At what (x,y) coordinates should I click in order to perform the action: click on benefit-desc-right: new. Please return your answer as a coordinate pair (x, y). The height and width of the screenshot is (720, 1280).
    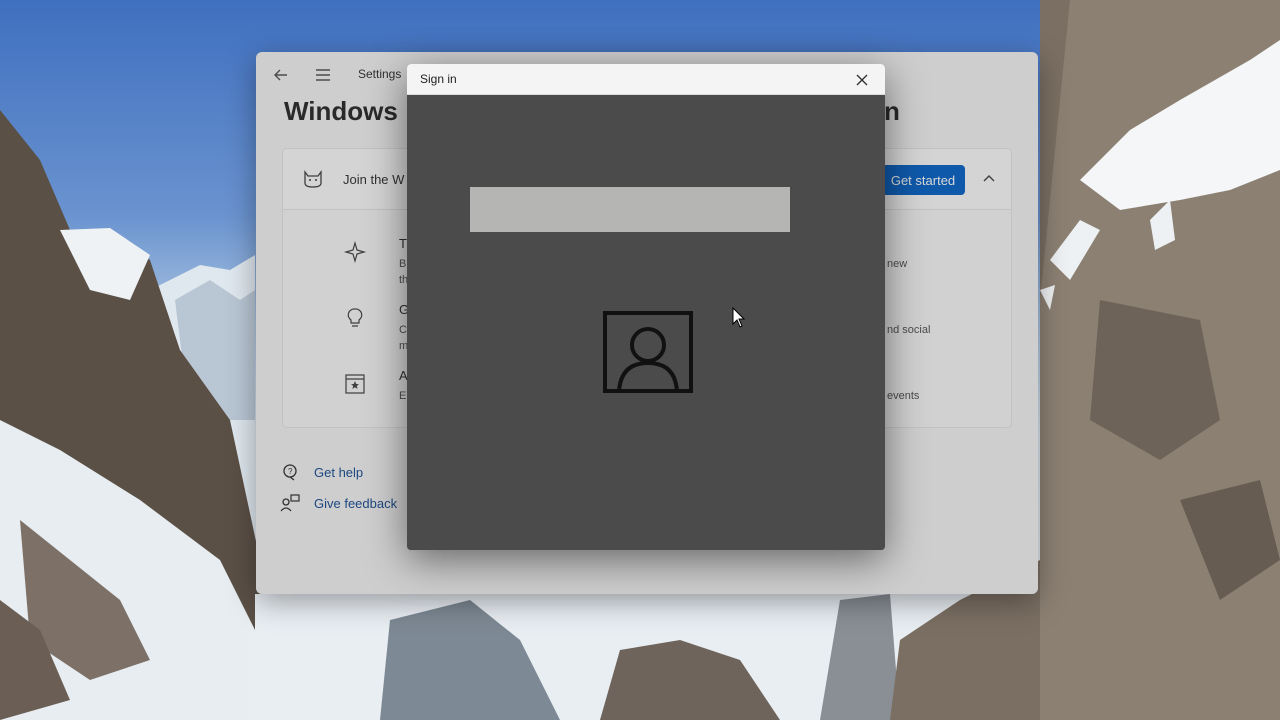
    Looking at the image, I should click on (897, 264).